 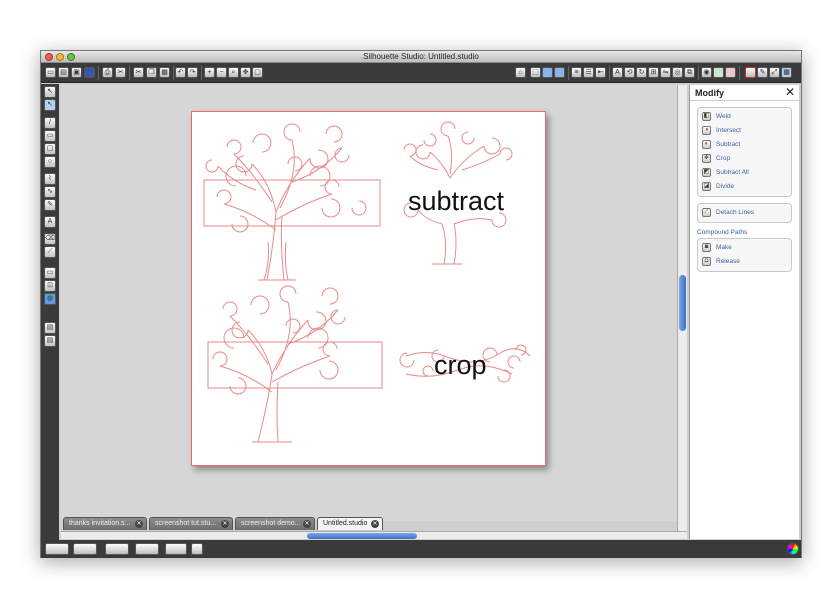 What do you see at coordinates (76, 72) in the screenshot?
I see `save-icon: ▣` at bounding box center [76, 72].